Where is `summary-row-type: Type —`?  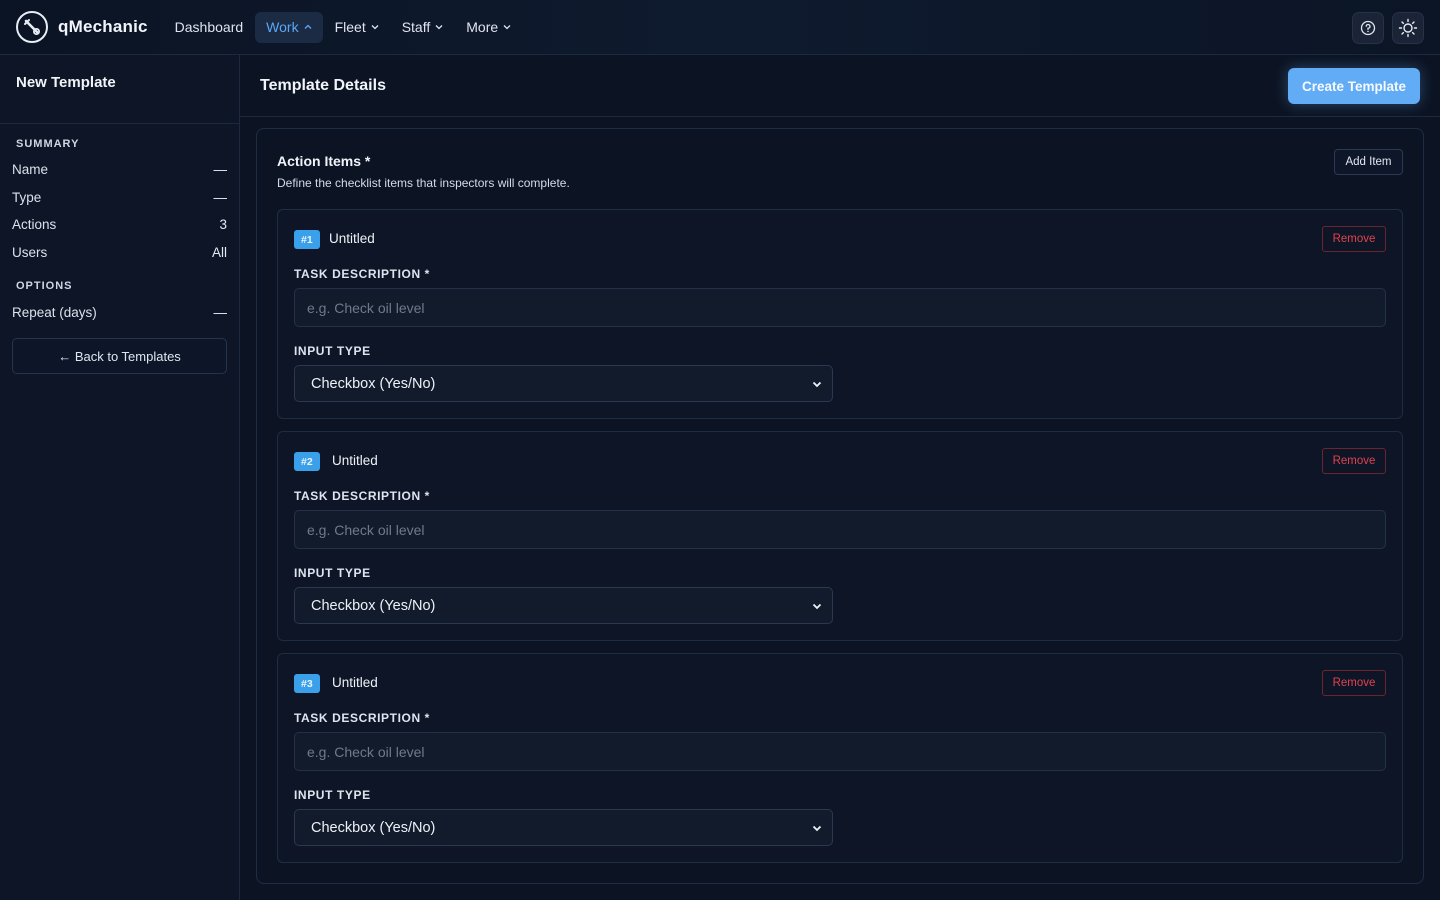 summary-row-type: Type — is located at coordinates (119, 197).